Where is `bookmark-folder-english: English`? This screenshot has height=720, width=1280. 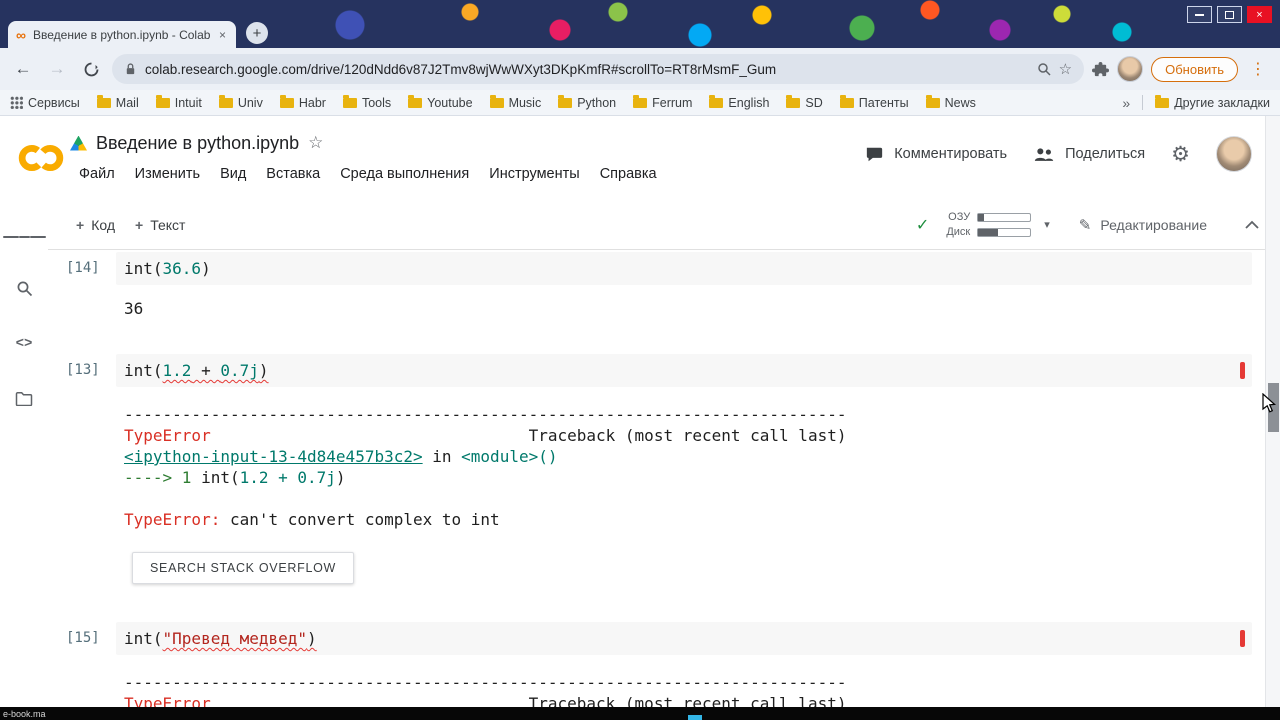 bookmark-folder-english: English is located at coordinates (739, 102).